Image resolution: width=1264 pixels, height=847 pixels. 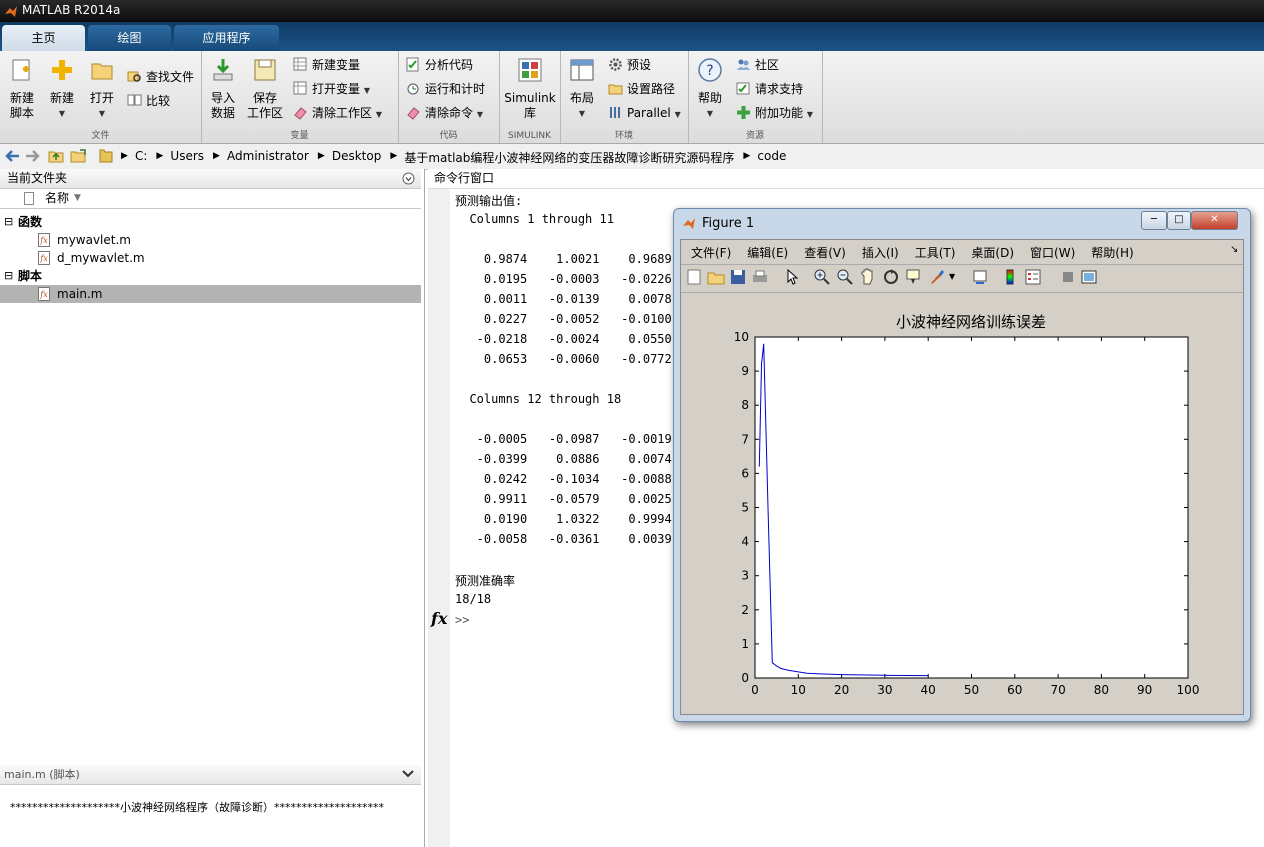 I want to click on figure-menu-item: 查看(V), so click(x=825, y=252).